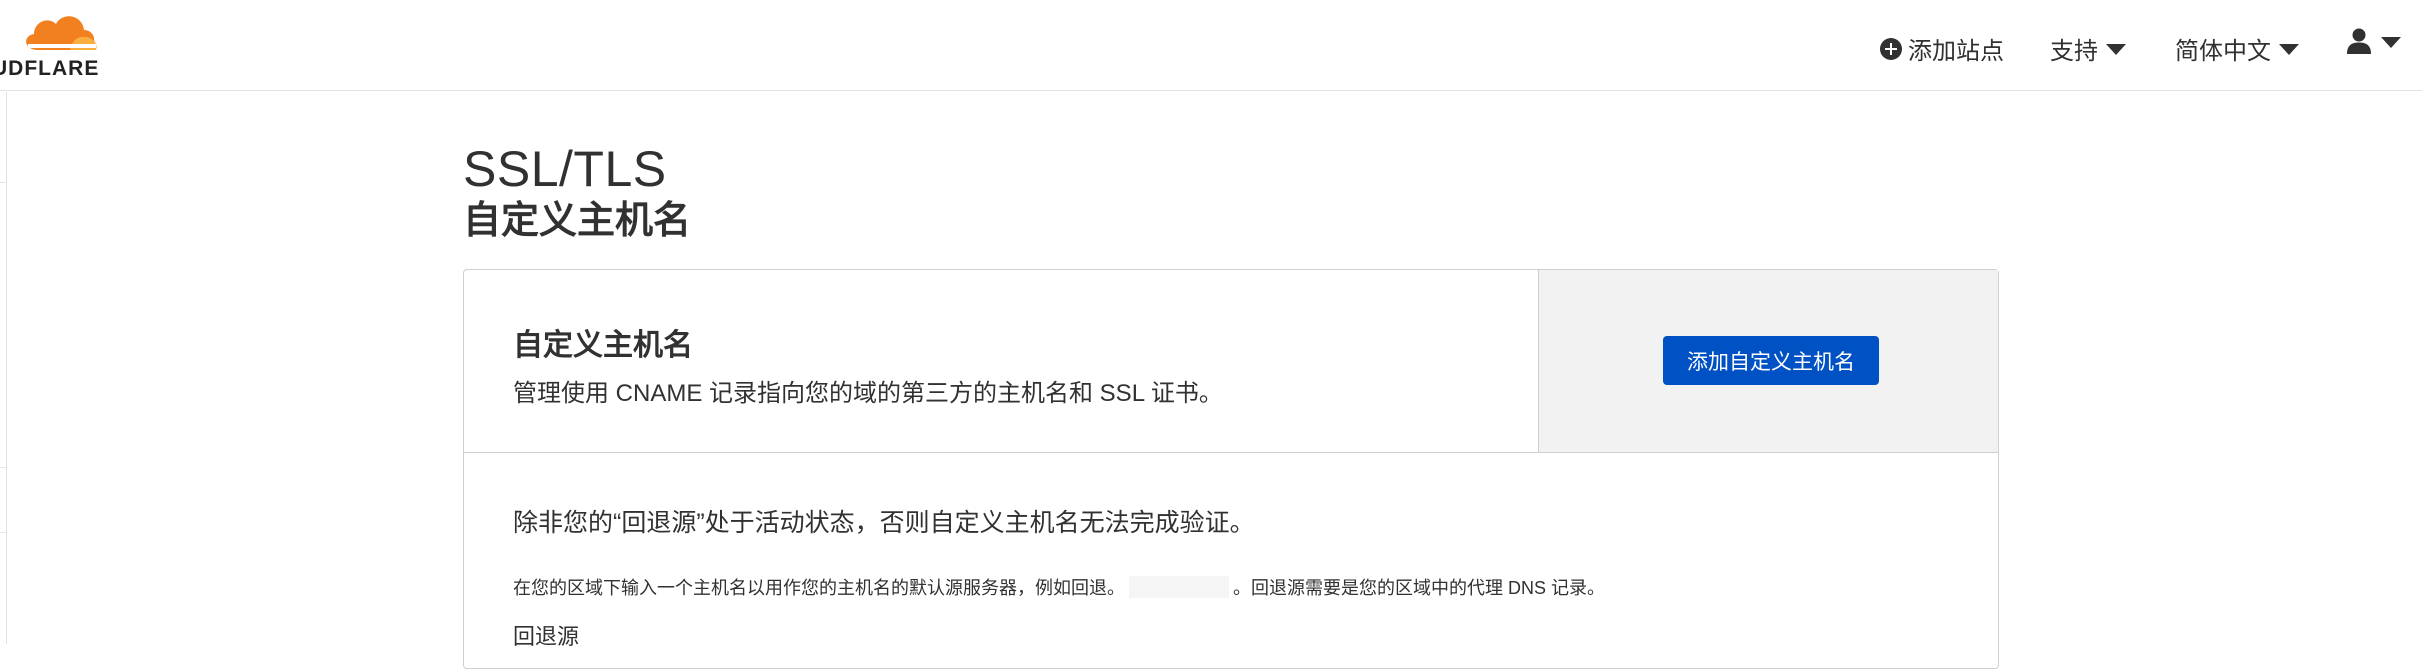 Image resolution: width=2422 pixels, height=669 pixels. What do you see at coordinates (1211, 45) in the screenshot?
I see `top-bar: UDFLARE 添加站点 支持 简体中文` at bounding box center [1211, 45].